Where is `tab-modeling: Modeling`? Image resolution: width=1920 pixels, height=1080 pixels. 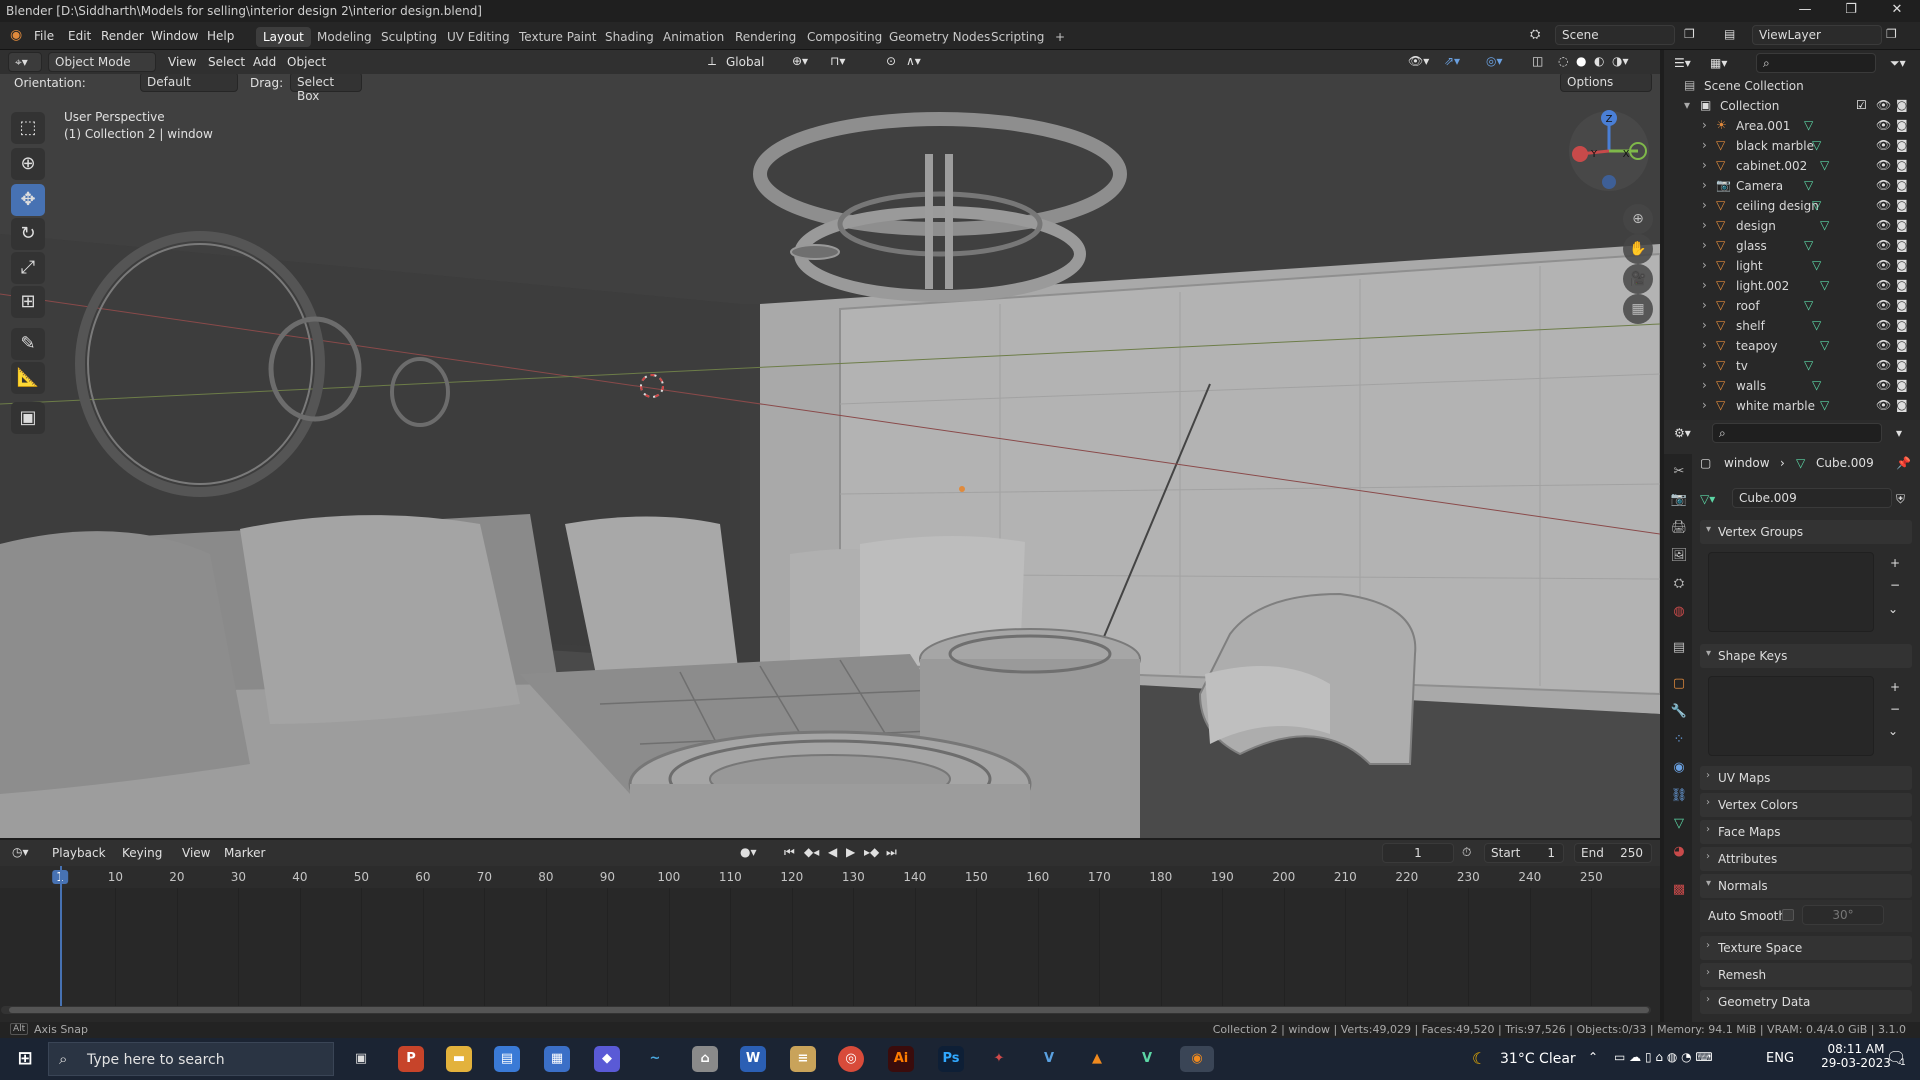 tab-modeling: Modeling is located at coordinates (344, 37).